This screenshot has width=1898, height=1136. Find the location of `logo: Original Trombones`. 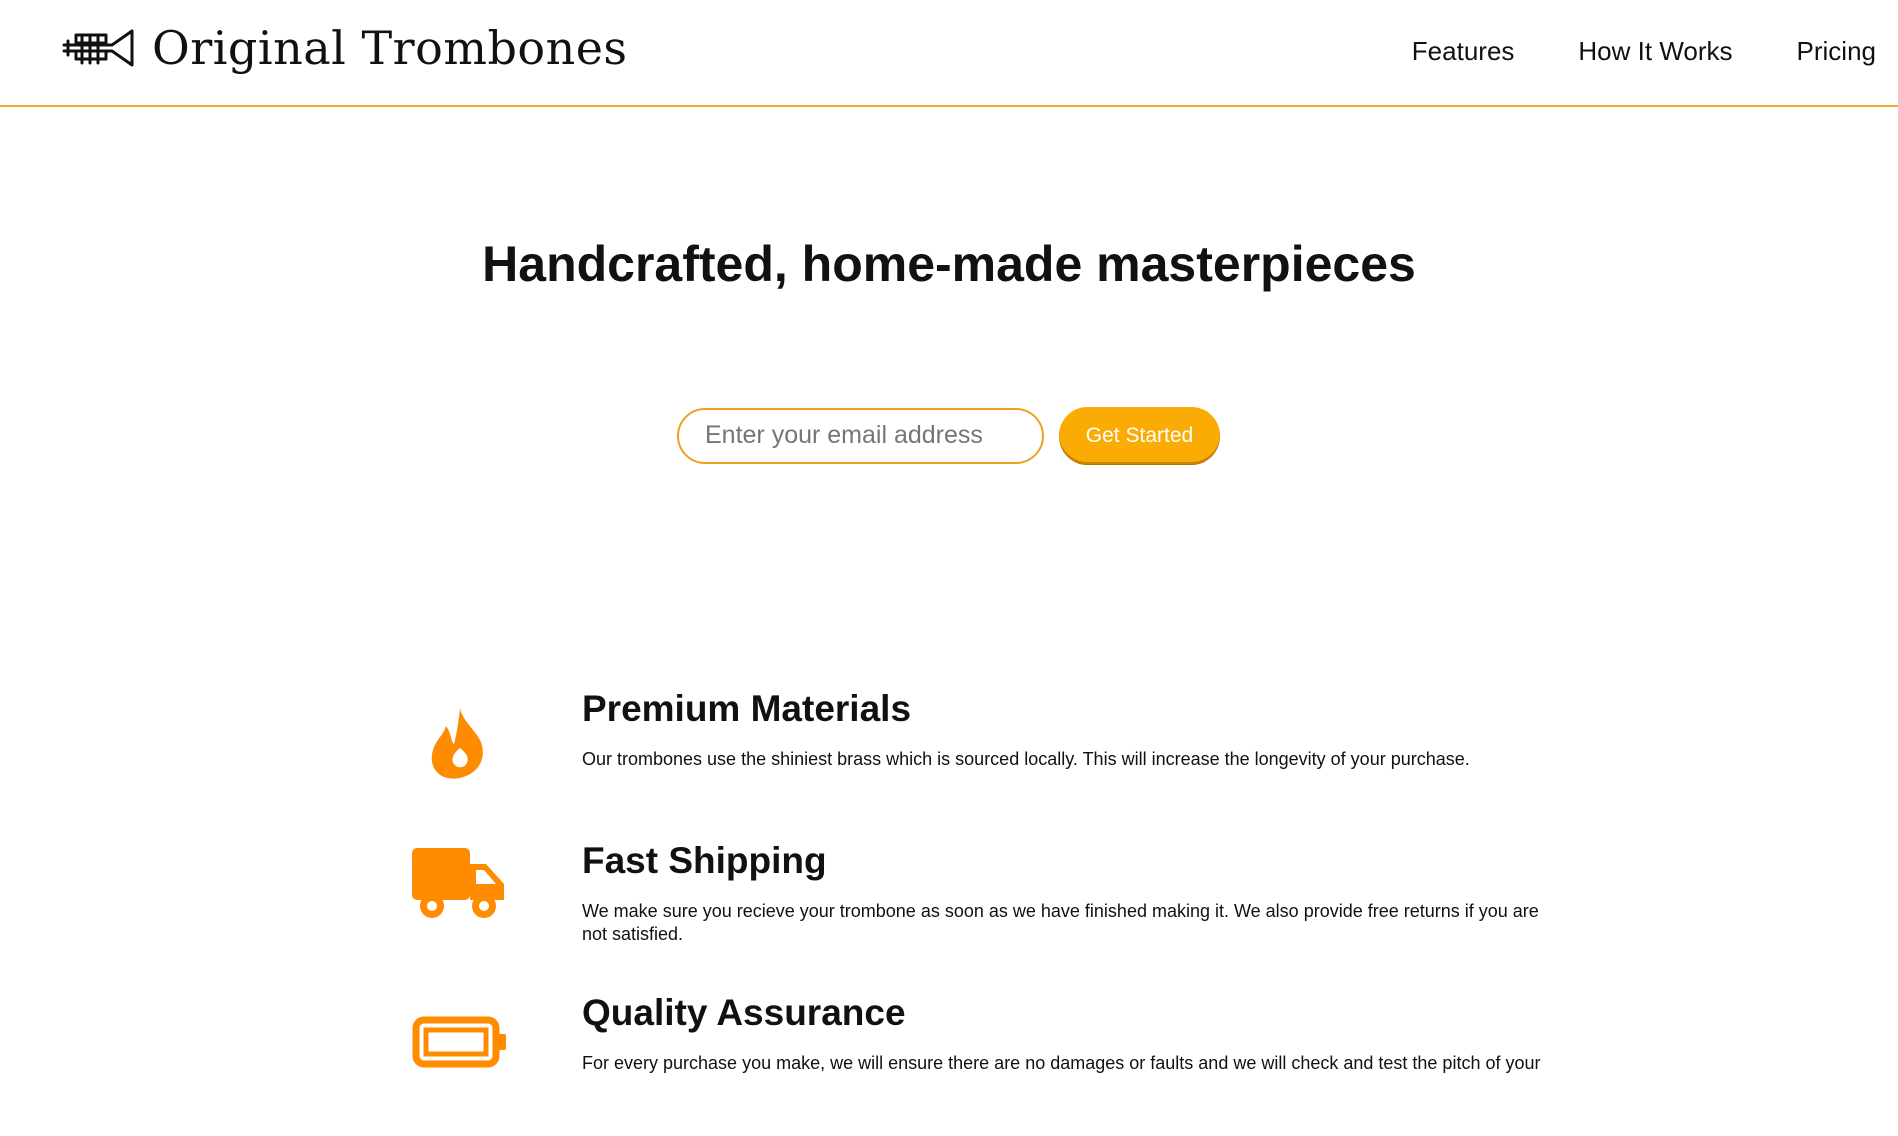

logo: Original Trombones is located at coordinates (345, 48).